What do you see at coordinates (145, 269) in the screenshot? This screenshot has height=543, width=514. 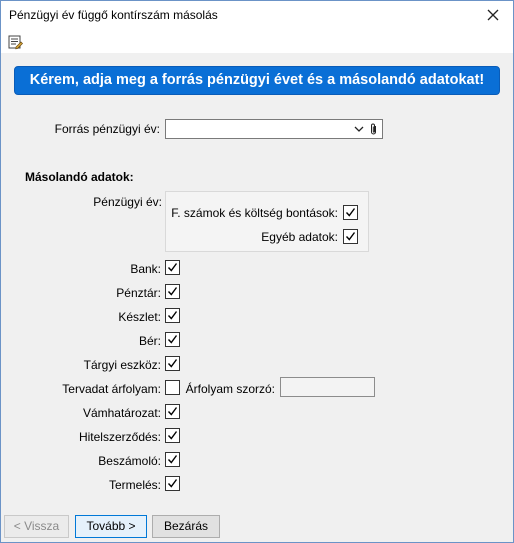 I see `bank-label: Bank:` at bounding box center [145, 269].